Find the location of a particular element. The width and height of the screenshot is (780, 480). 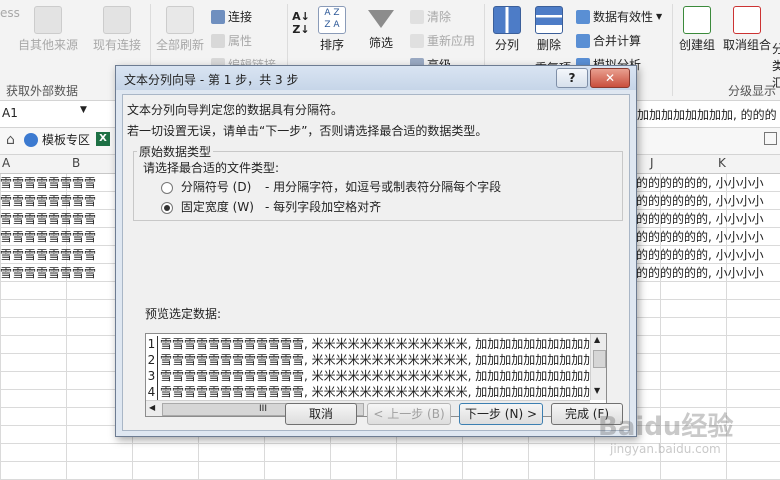

template-tab-label: 模板专区 is located at coordinates (66, 140).